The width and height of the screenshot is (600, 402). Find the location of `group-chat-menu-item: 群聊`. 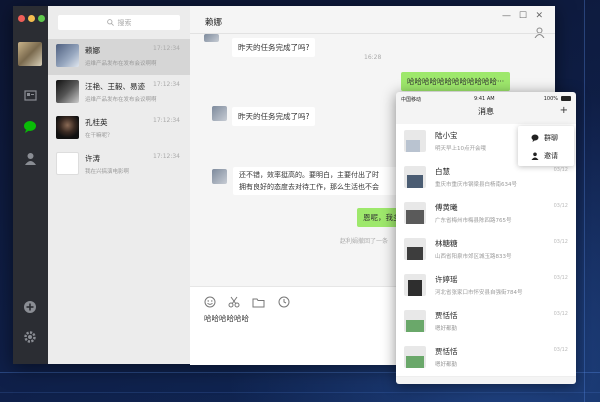

group-chat-menu-item: 群聊 is located at coordinates (546, 138).